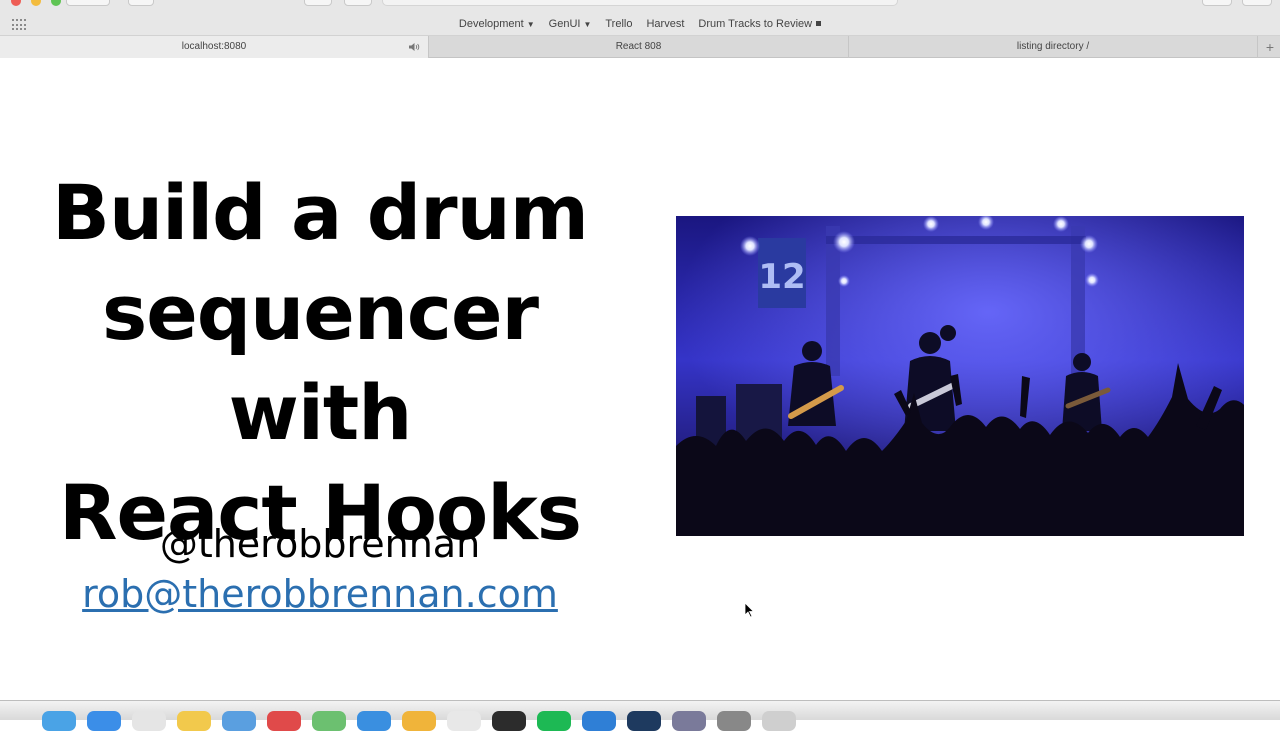 The width and height of the screenshot is (1280, 731). What do you see at coordinates (464, 721) in the screenshot?
I see `slack-icon` at bounding box center [464, 721].